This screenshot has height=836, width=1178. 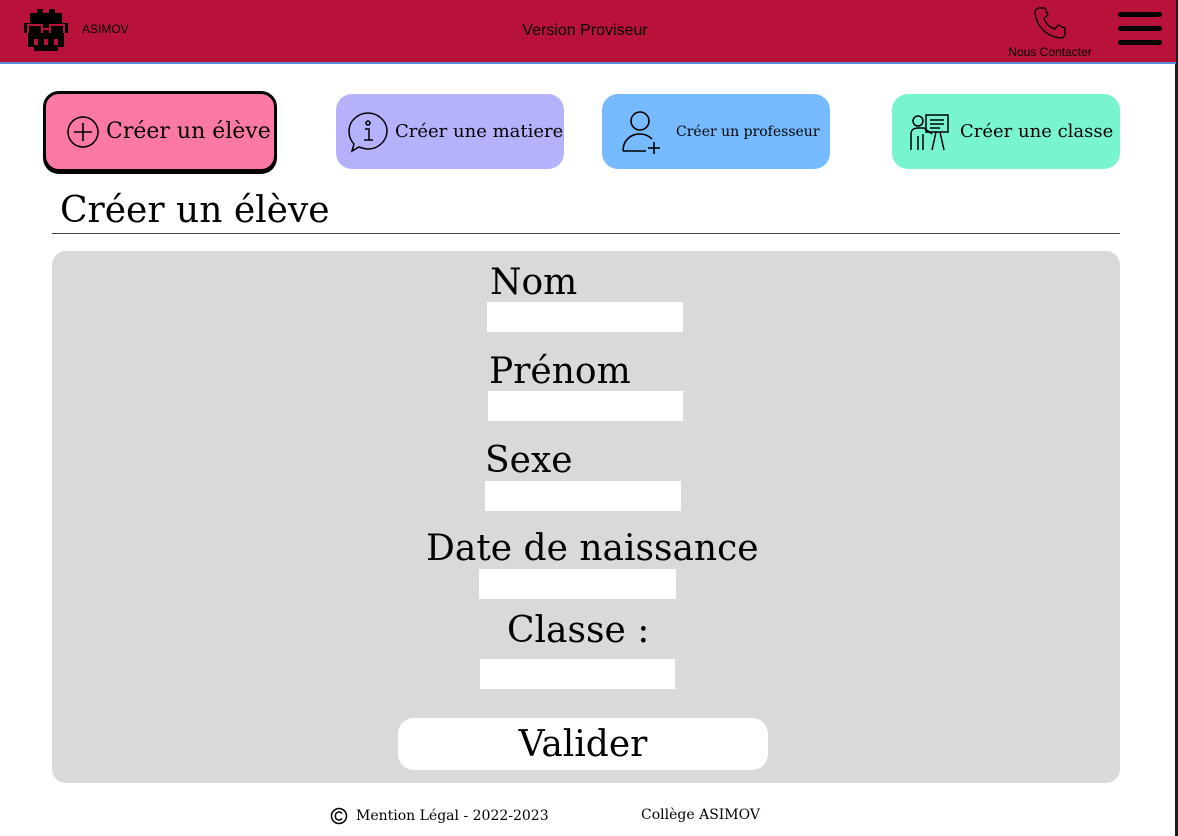 I want to click on footer-legal: Mention Légal - 2022-2023, so click(x=439, y=816).